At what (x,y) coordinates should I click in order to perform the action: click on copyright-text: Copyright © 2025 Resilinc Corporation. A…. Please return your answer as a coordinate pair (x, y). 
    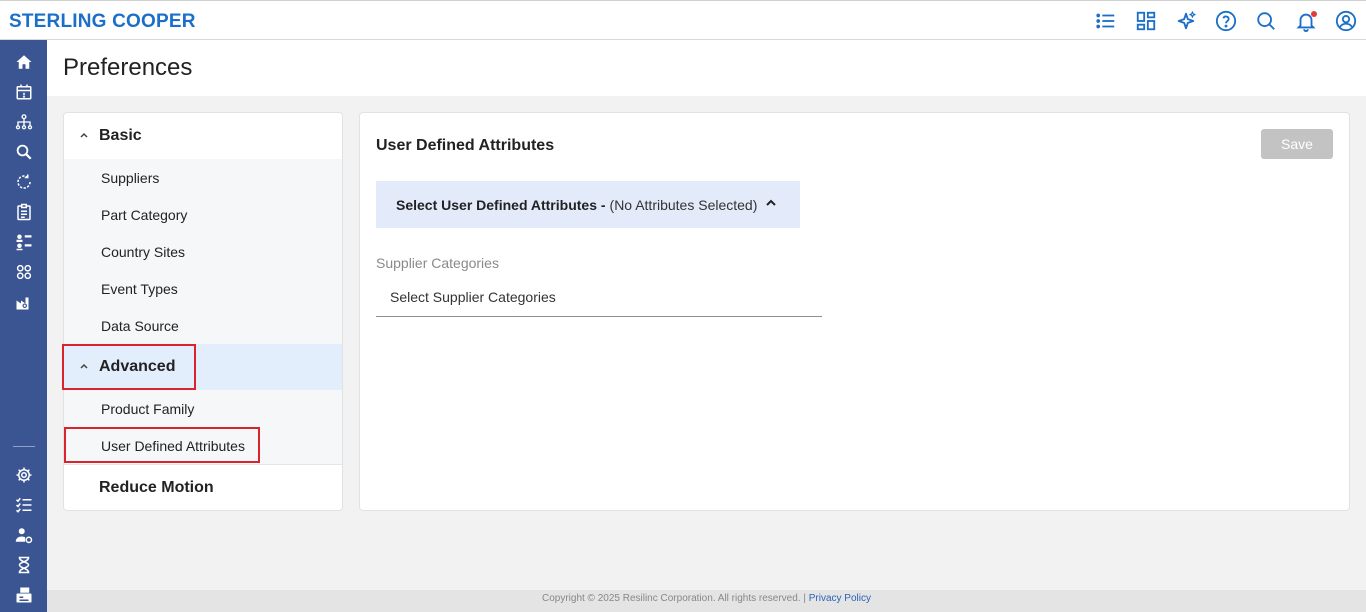
    Looking at the image, I should click on (673, 598).